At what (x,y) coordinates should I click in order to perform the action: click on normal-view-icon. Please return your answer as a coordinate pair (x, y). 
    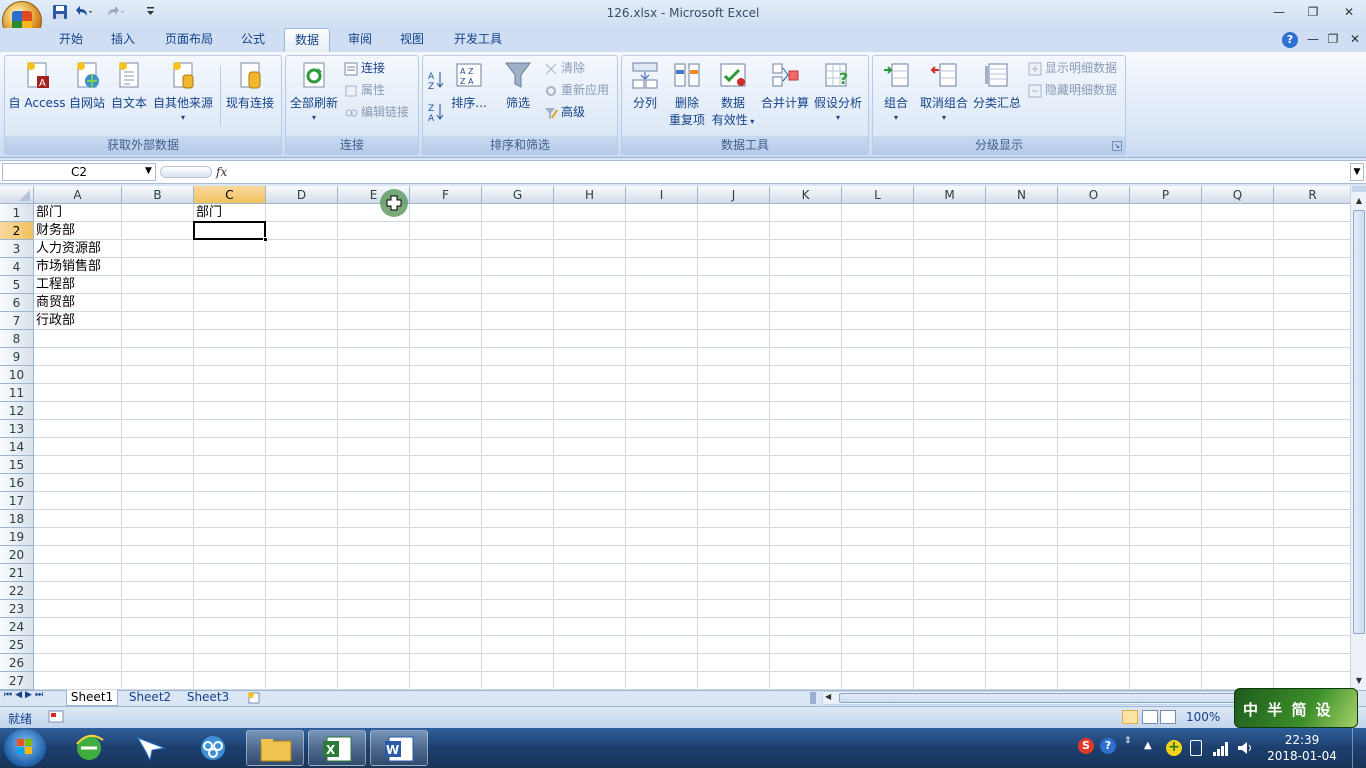
    Looking at the image, I should click on (1130, 717).